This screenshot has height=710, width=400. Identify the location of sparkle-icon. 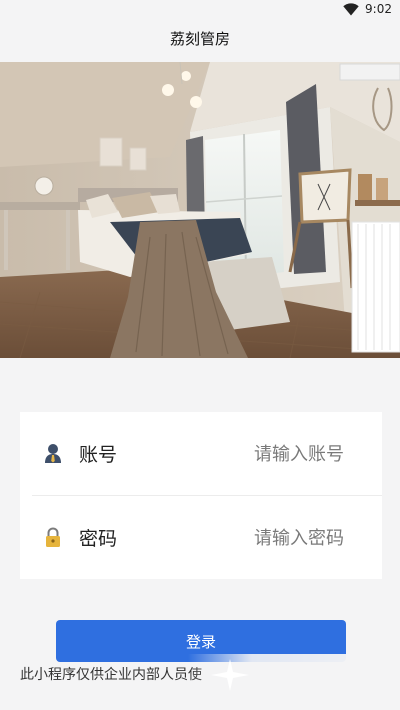
(230, 675).